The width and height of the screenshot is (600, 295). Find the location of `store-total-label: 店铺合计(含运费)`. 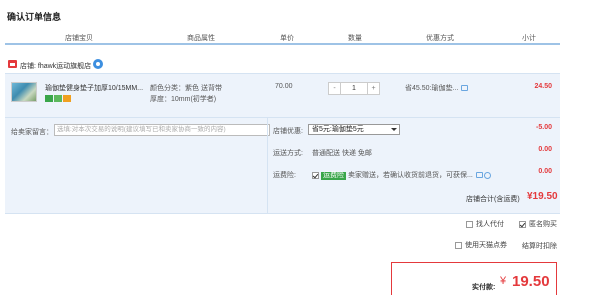

store-total-label: 店铺合计(含运费) is located at coordinates (493, 199).